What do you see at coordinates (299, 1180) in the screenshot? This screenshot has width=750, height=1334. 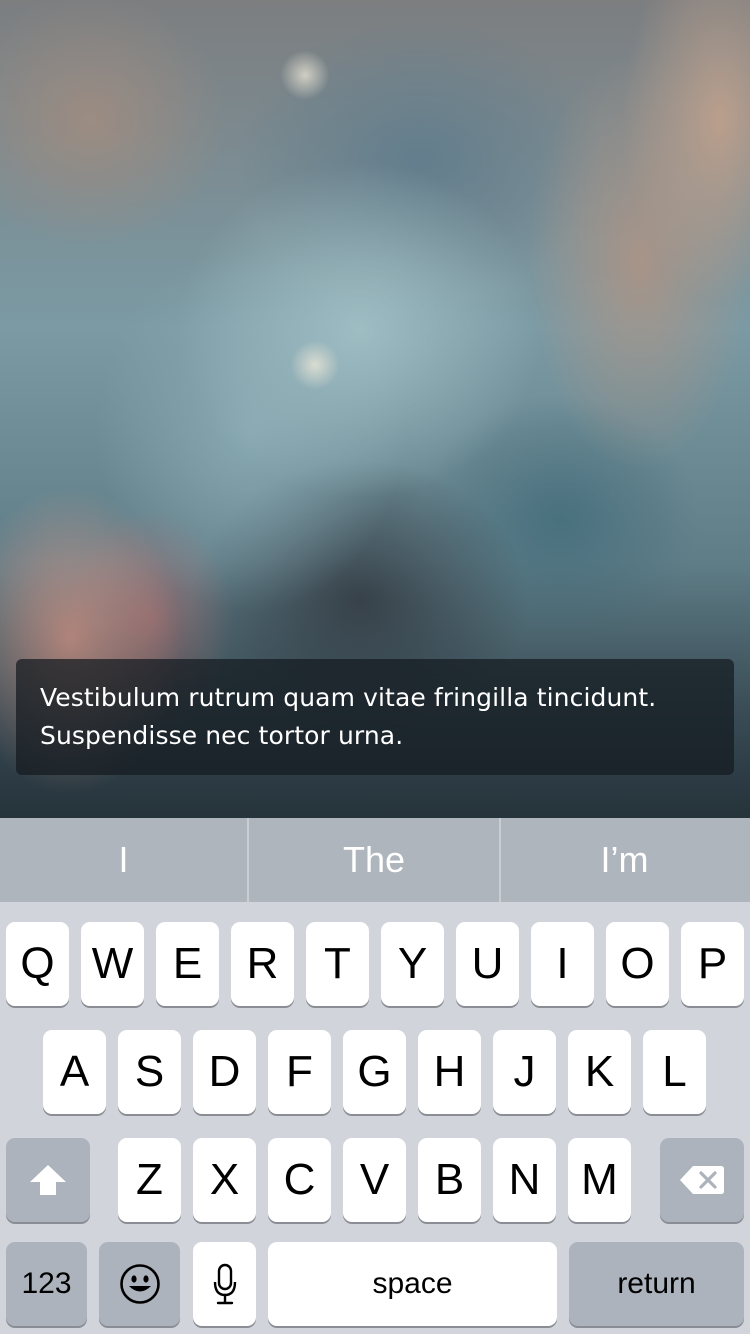 I see `key-c: C` at bounding box center [299, 1180].